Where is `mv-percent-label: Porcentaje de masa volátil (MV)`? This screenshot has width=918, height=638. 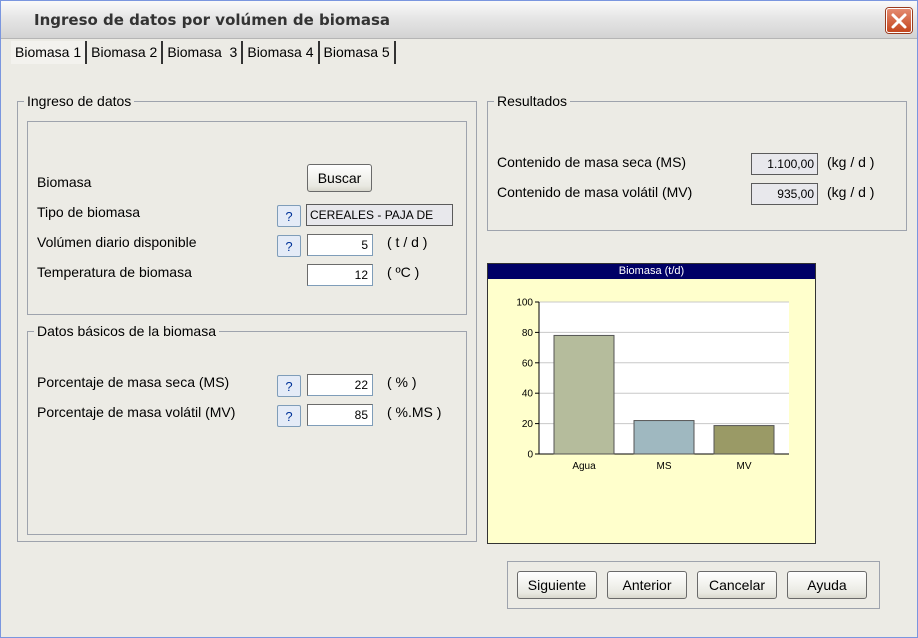 mv-percent-label: Porcentaje de masa volátil (MV) is located at coordinates (136, 412).